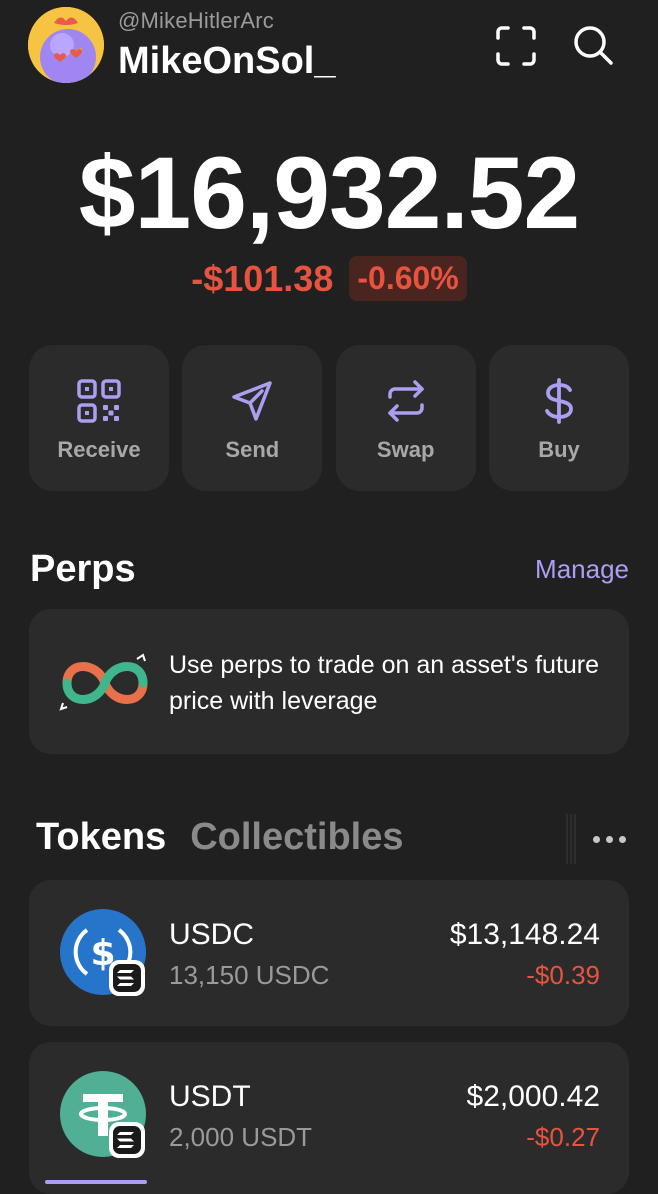 Image resolution: width=658 pixels, height=1194 pixels. I want to click on search-button, so click(593, 45).